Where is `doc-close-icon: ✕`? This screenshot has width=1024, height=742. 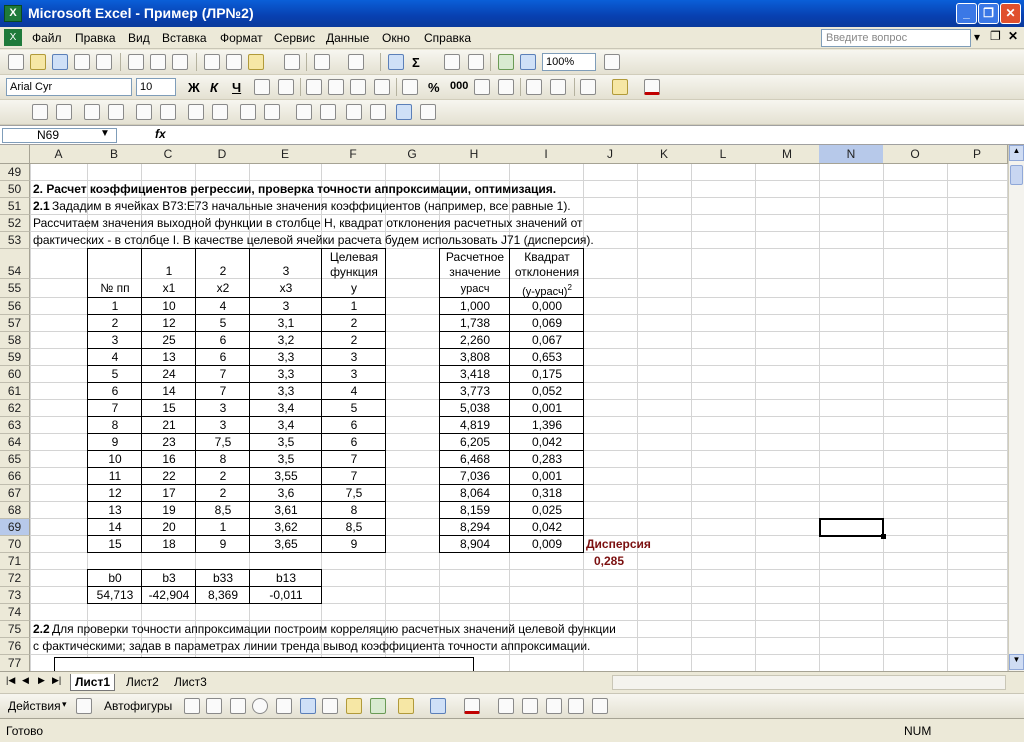
doc-close-icon: ✕ is located at coordinates (1013, 36).